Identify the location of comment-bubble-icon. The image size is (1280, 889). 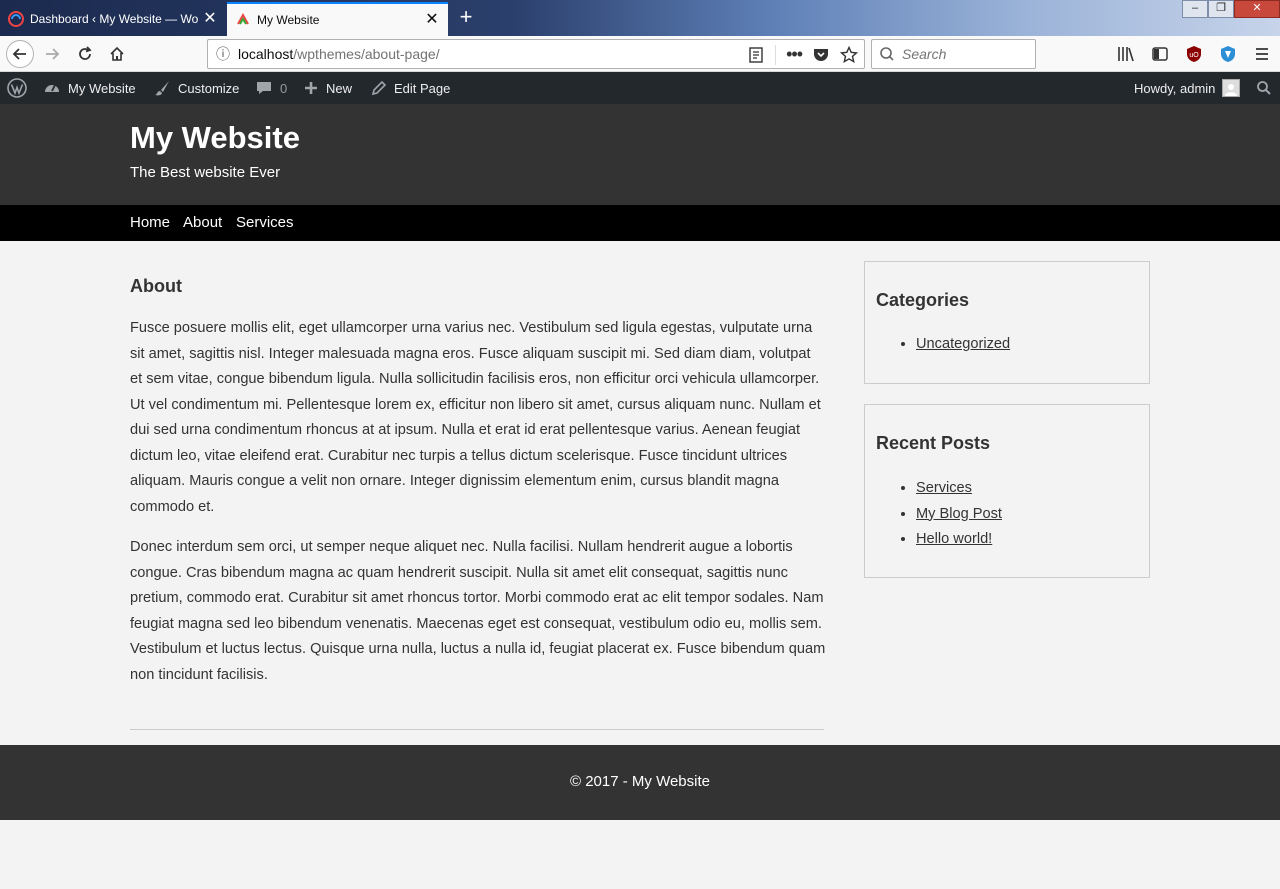
(264, 88).